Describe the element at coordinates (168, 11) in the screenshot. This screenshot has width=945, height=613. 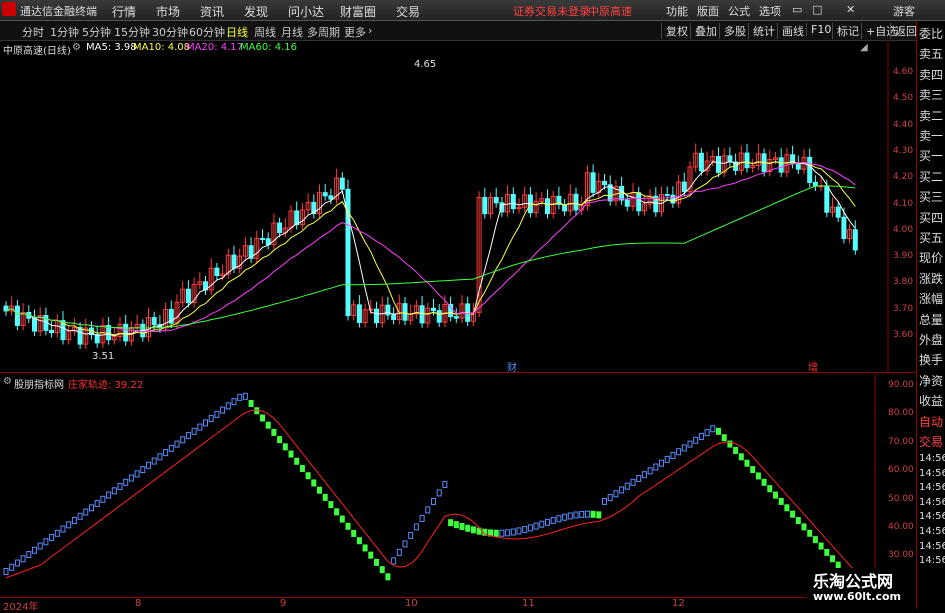
I see `menu-exchange: 市场` at that location.